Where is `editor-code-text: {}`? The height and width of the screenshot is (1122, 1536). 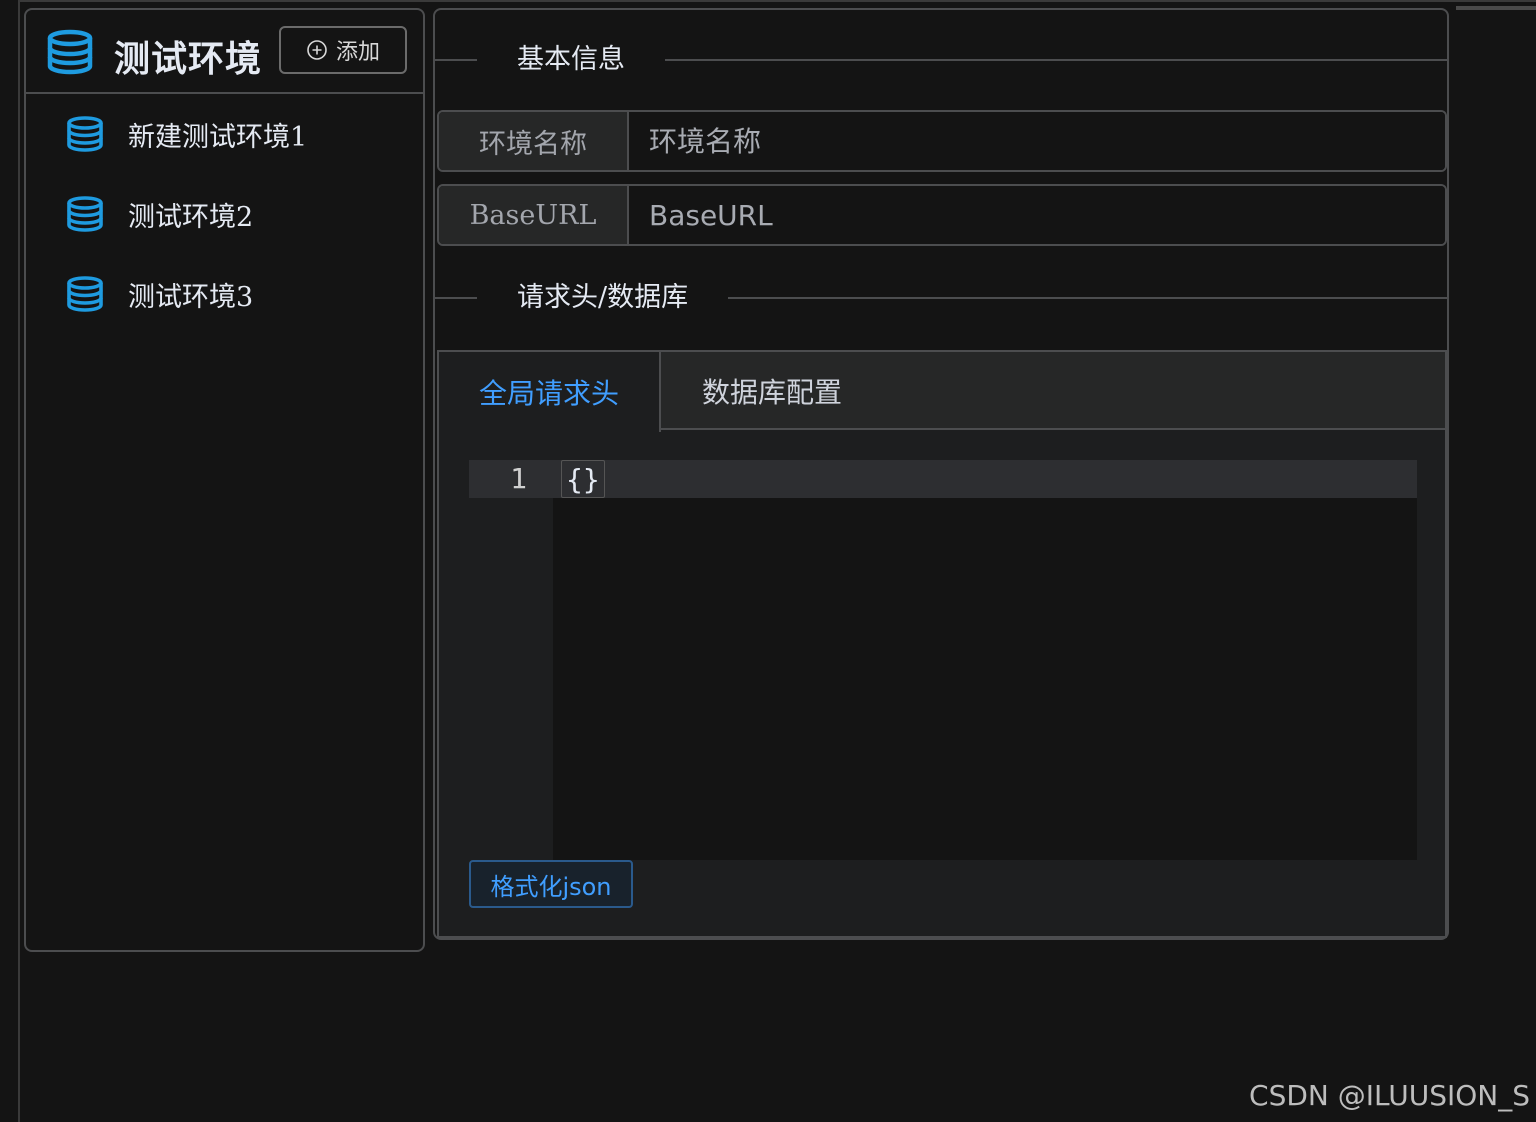
editor-code-text: {} is located at coordinates (583, 479).